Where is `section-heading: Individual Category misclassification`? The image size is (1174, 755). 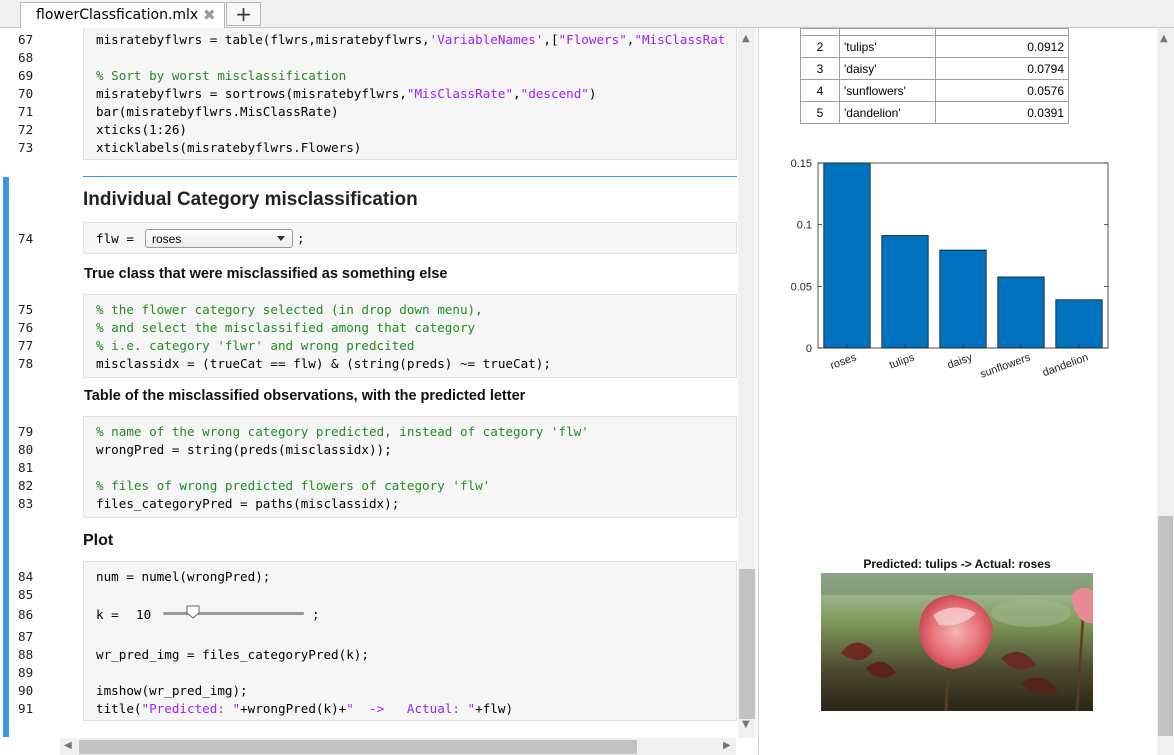
section-heading: Individual Category misclassification is located at coordinates (250, 199).